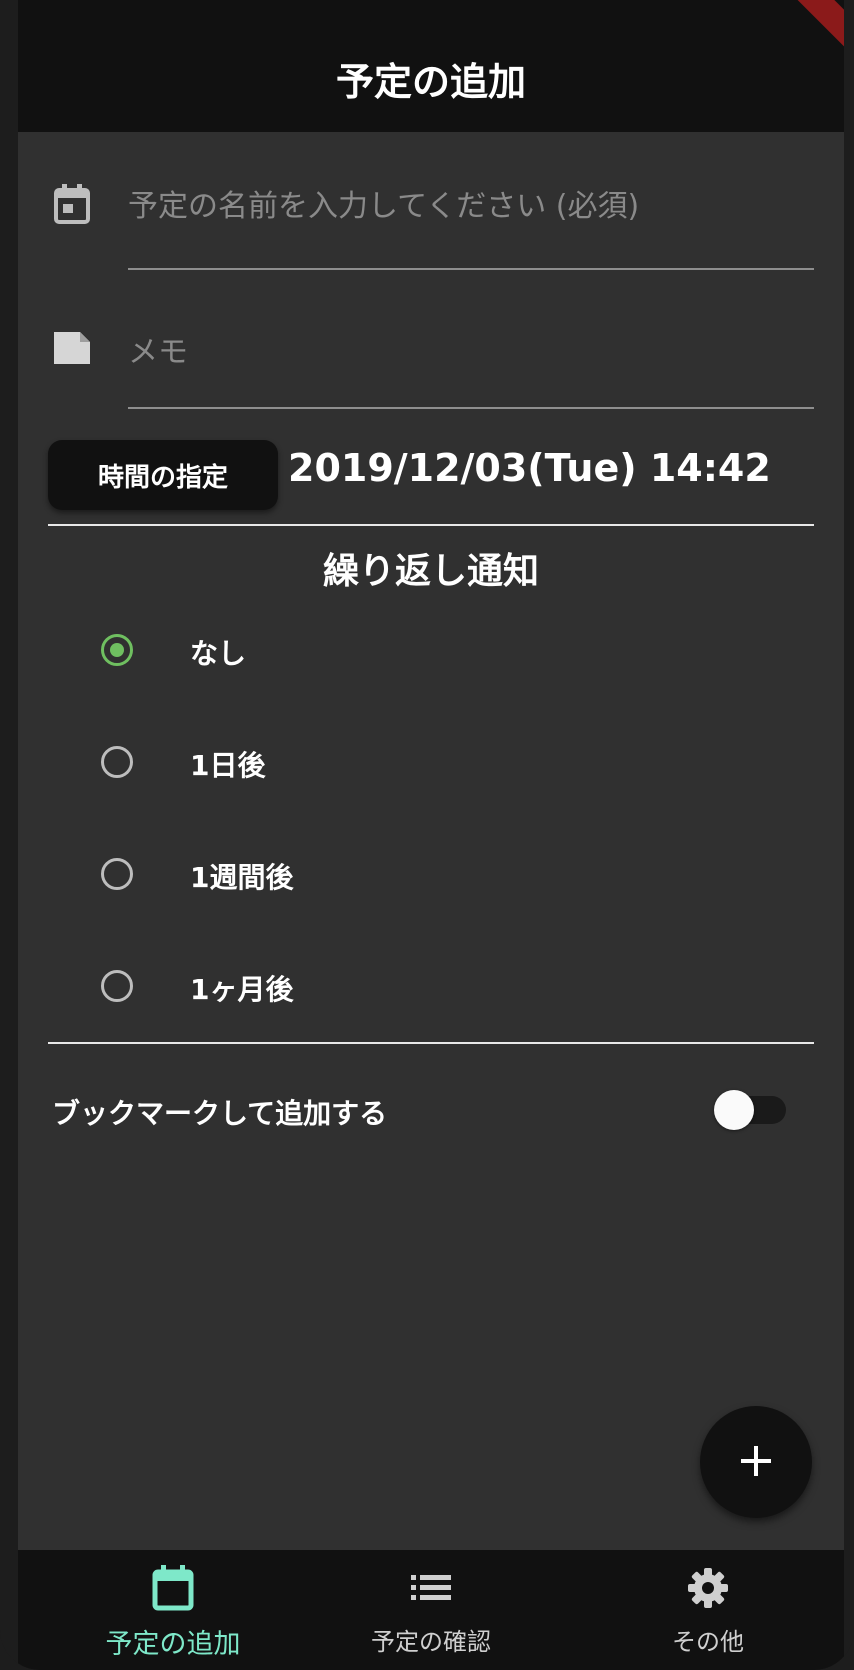  What do you see at coordinates (708, 1642) in the screenshot?
I see `nav-label: その他` at bounding box center [708, 1642].